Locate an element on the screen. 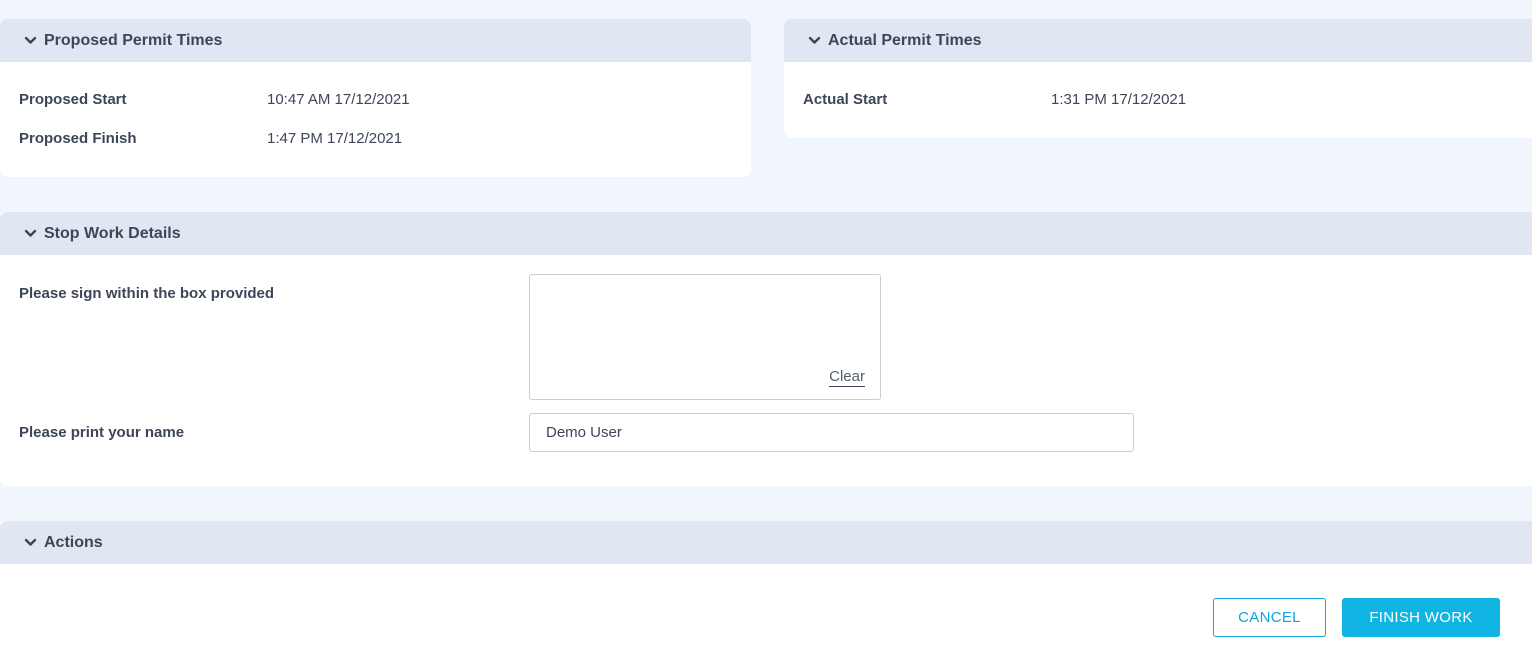  proposed-start-label: Proposed Start is located at coordinates (73, 99).